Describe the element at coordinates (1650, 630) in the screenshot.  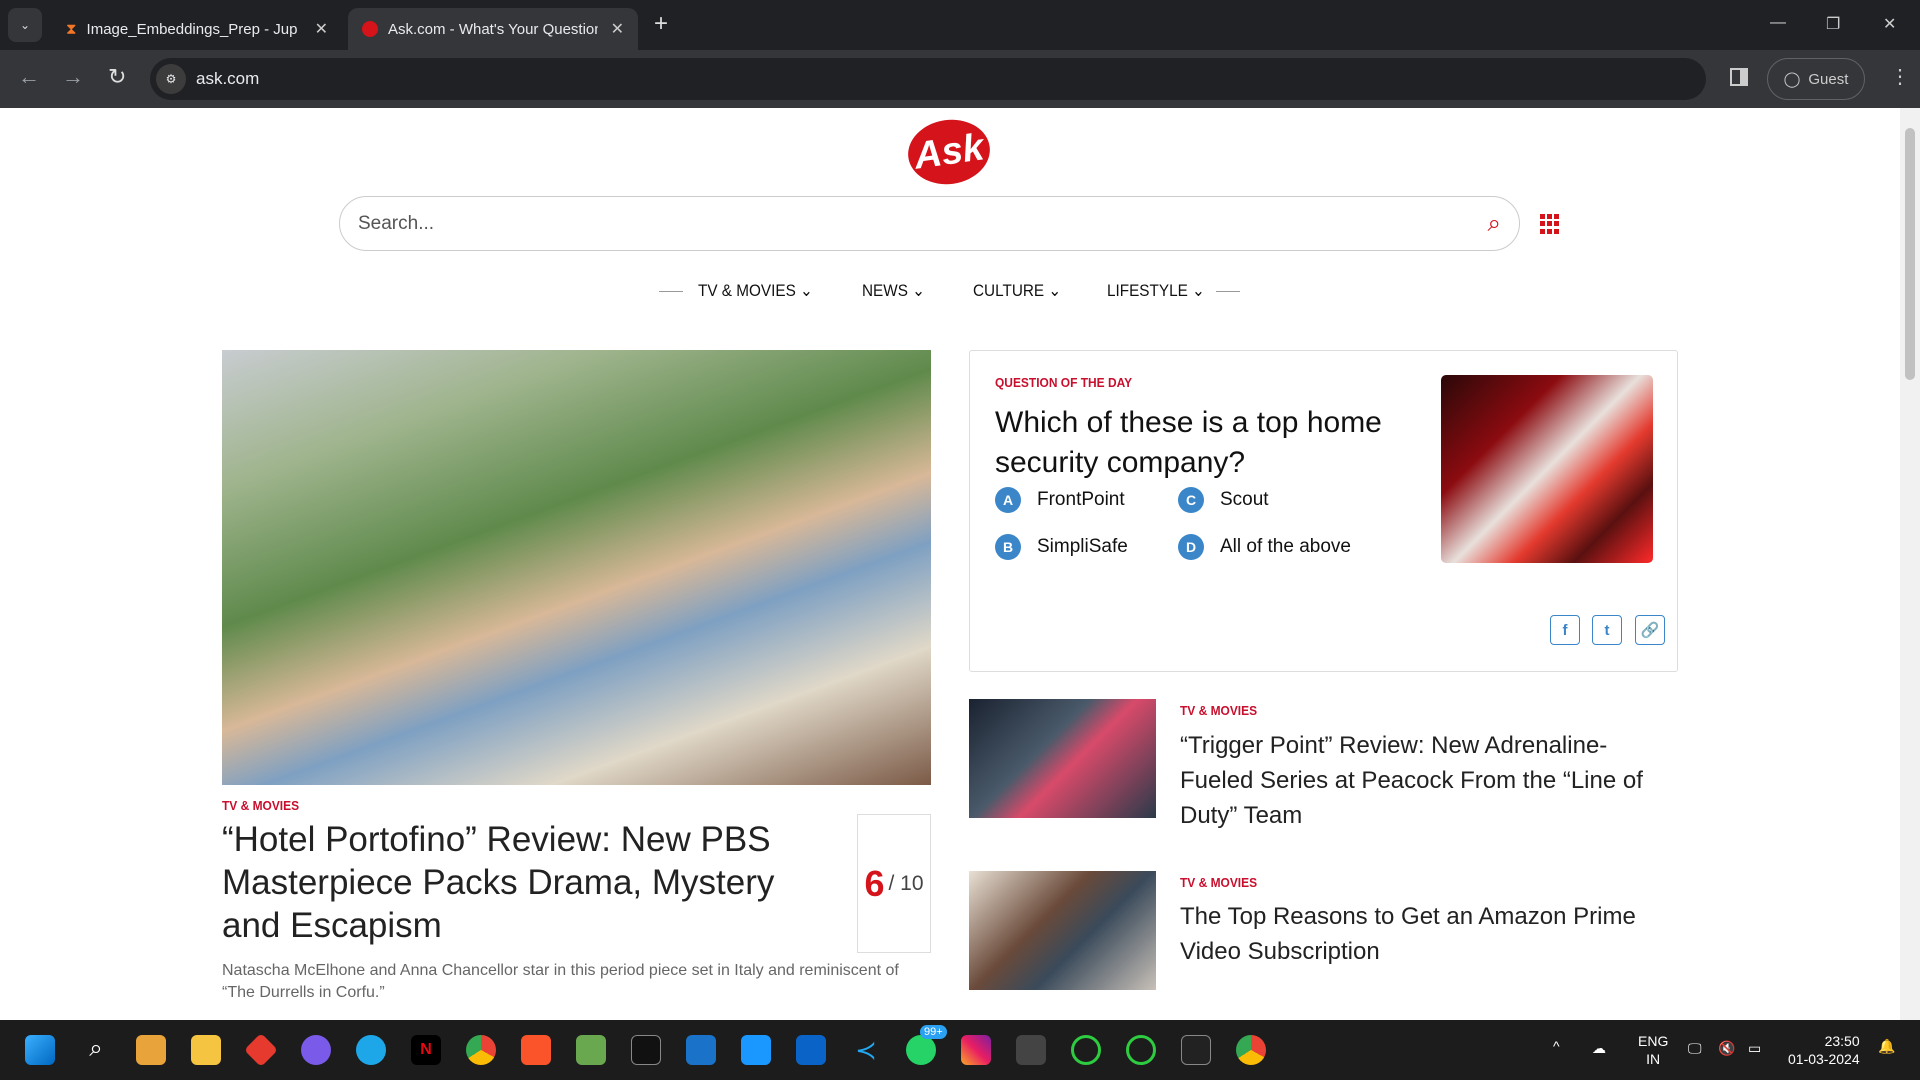
I see `copy-link-icon: 🔗` at that location.